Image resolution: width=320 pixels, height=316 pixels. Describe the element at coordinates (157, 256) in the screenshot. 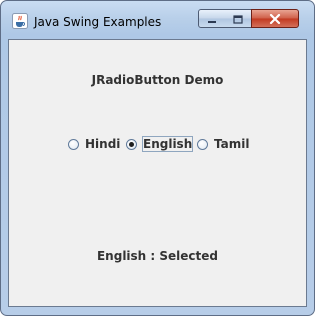

I see `status-label: English : Selected` at that location.